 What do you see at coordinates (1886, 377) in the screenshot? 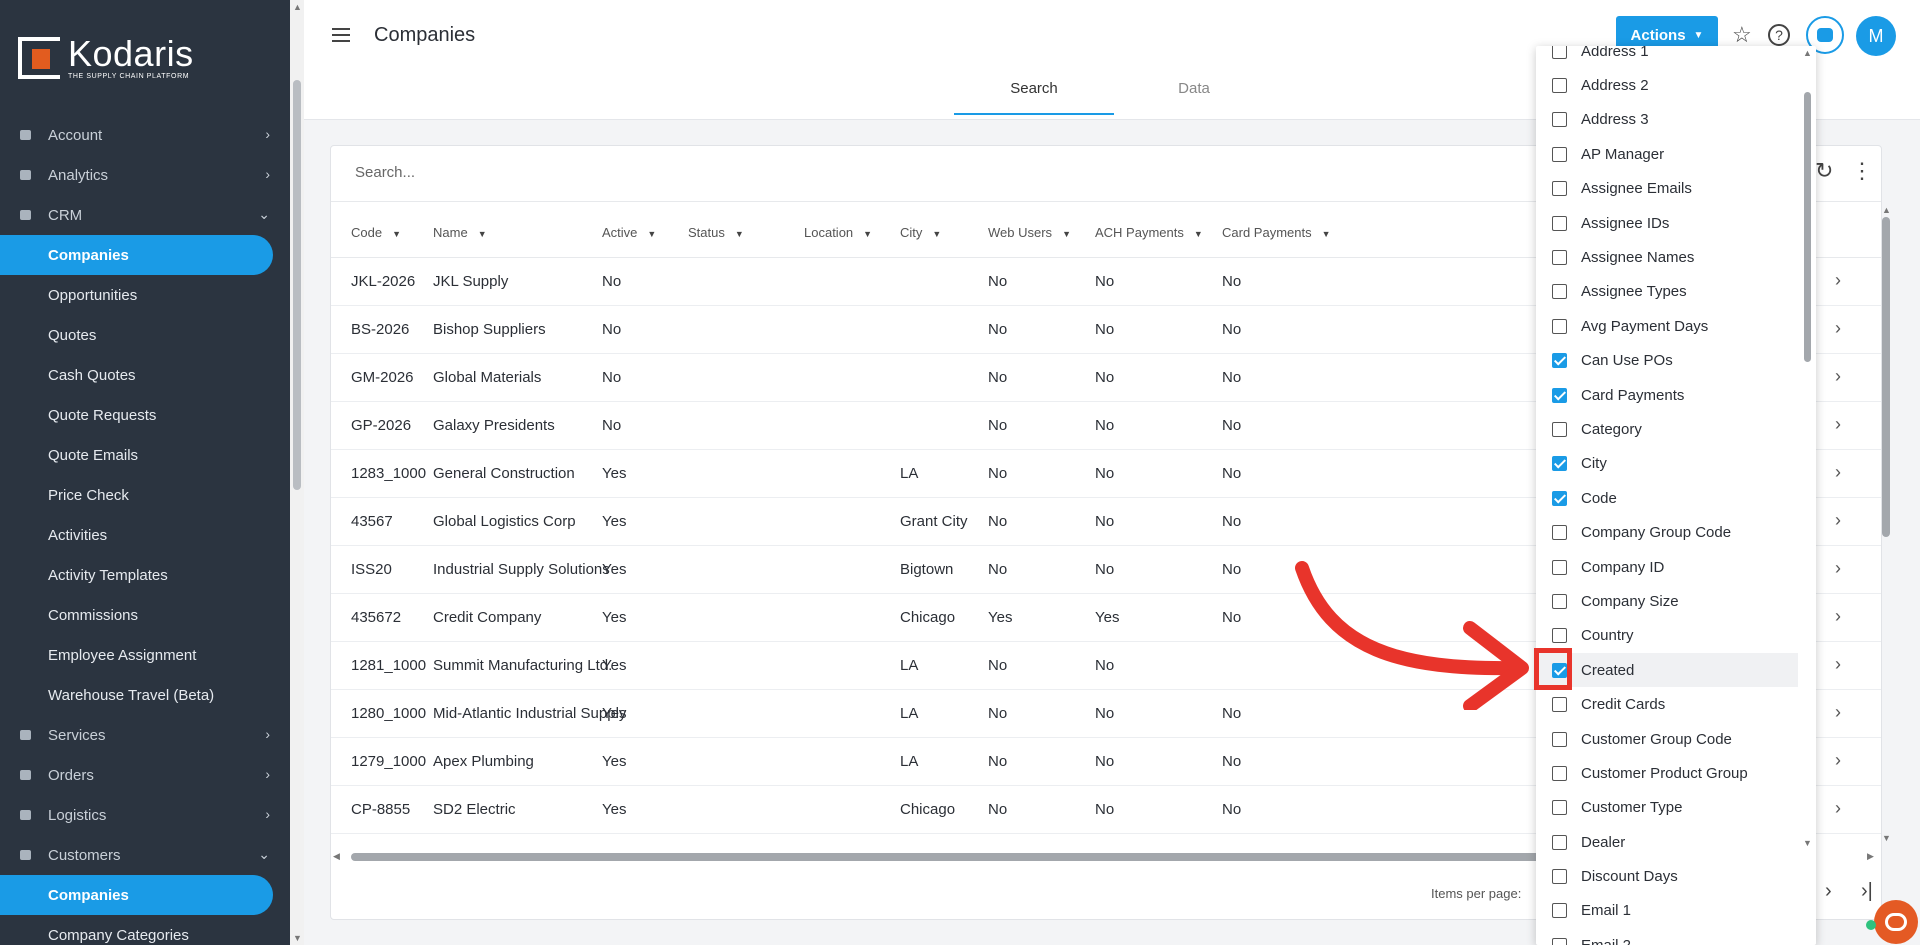
I see `table-scroll-thumb` at bounding box center [1886, 377].